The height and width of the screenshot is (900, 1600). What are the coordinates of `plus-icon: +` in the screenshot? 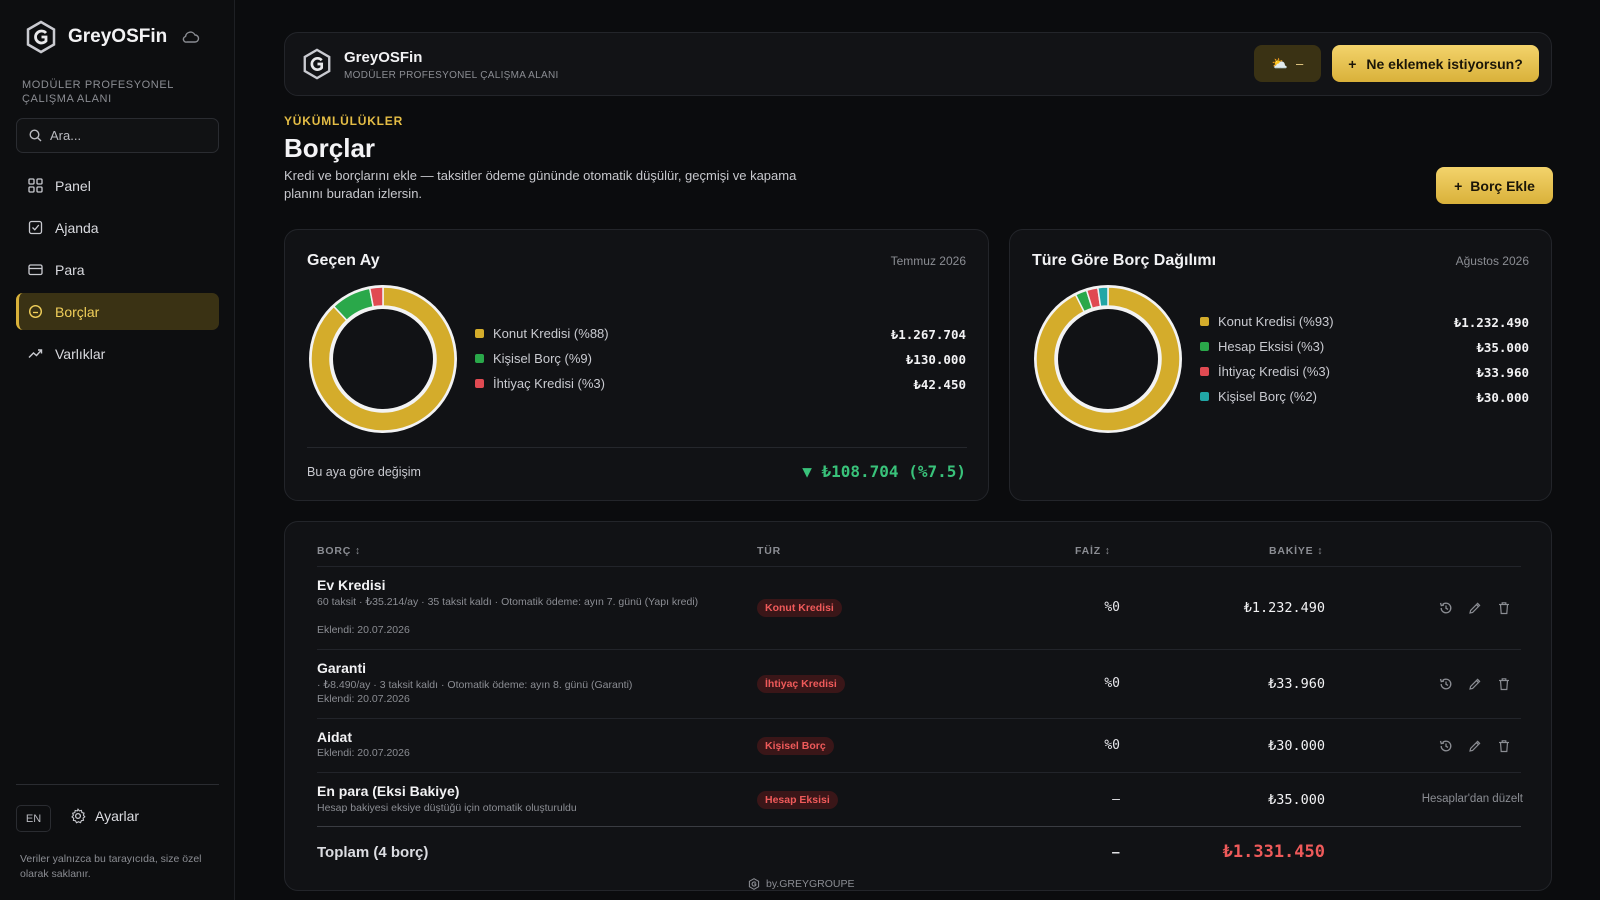 It's located at (1458, 185).